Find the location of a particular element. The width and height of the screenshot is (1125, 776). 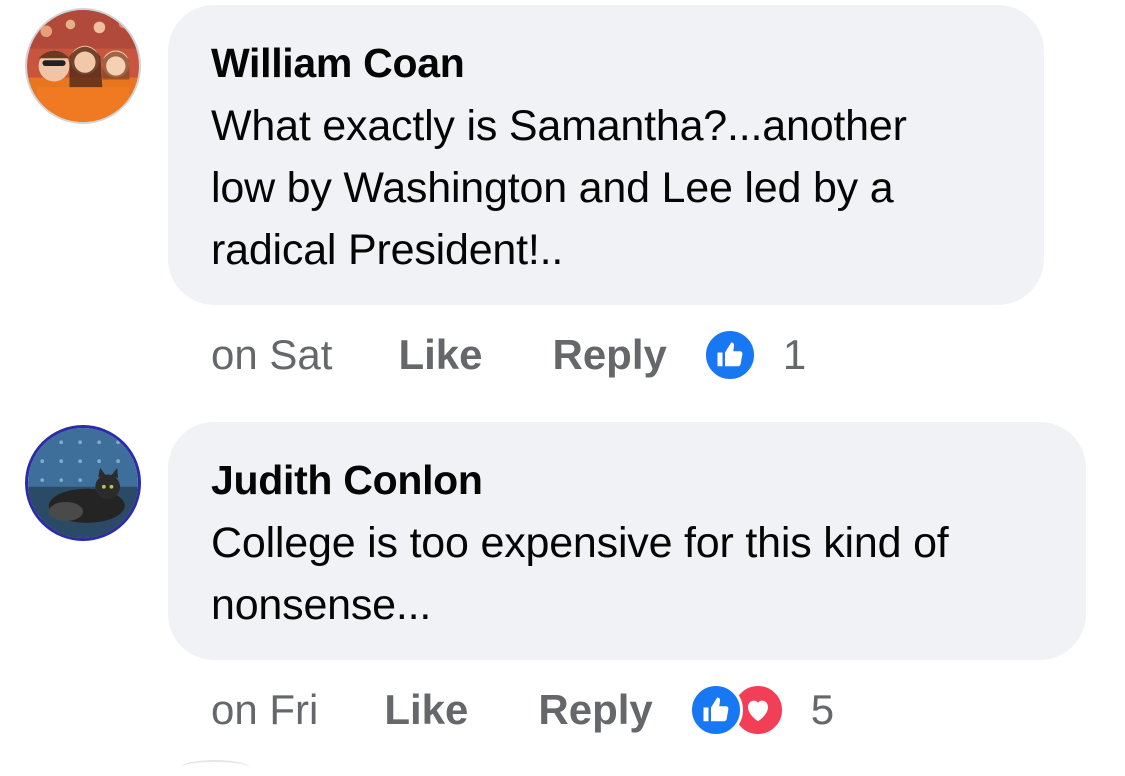

comment-actions: on Fri Like Reply 5 is located at coordinates (522, 710).